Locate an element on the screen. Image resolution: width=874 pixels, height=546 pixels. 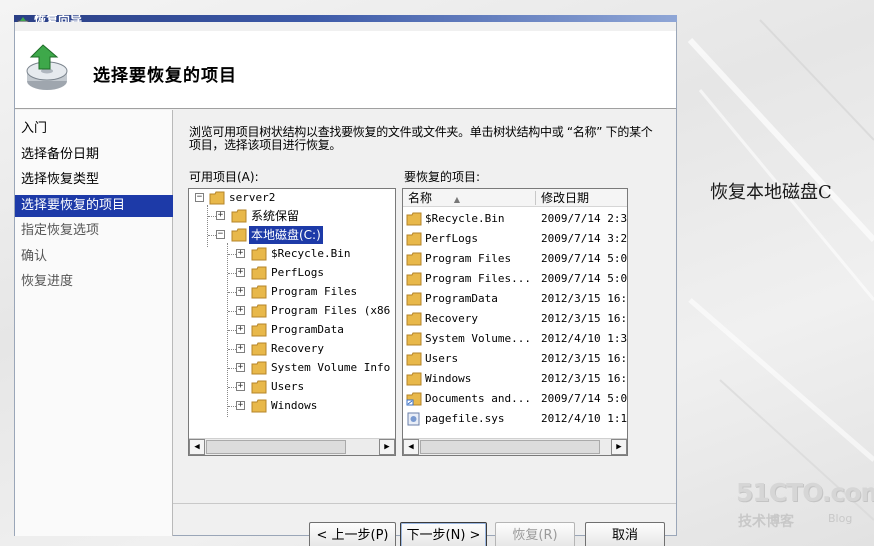
tree-node-folder: + Recovery is located at coordinates (292, 349).